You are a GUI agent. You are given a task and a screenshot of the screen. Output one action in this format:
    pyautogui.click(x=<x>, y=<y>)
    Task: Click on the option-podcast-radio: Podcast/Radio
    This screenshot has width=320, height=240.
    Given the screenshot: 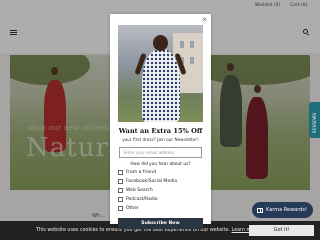 What is the action you would take?
    pyautogui.click(x=138, y=199)
    